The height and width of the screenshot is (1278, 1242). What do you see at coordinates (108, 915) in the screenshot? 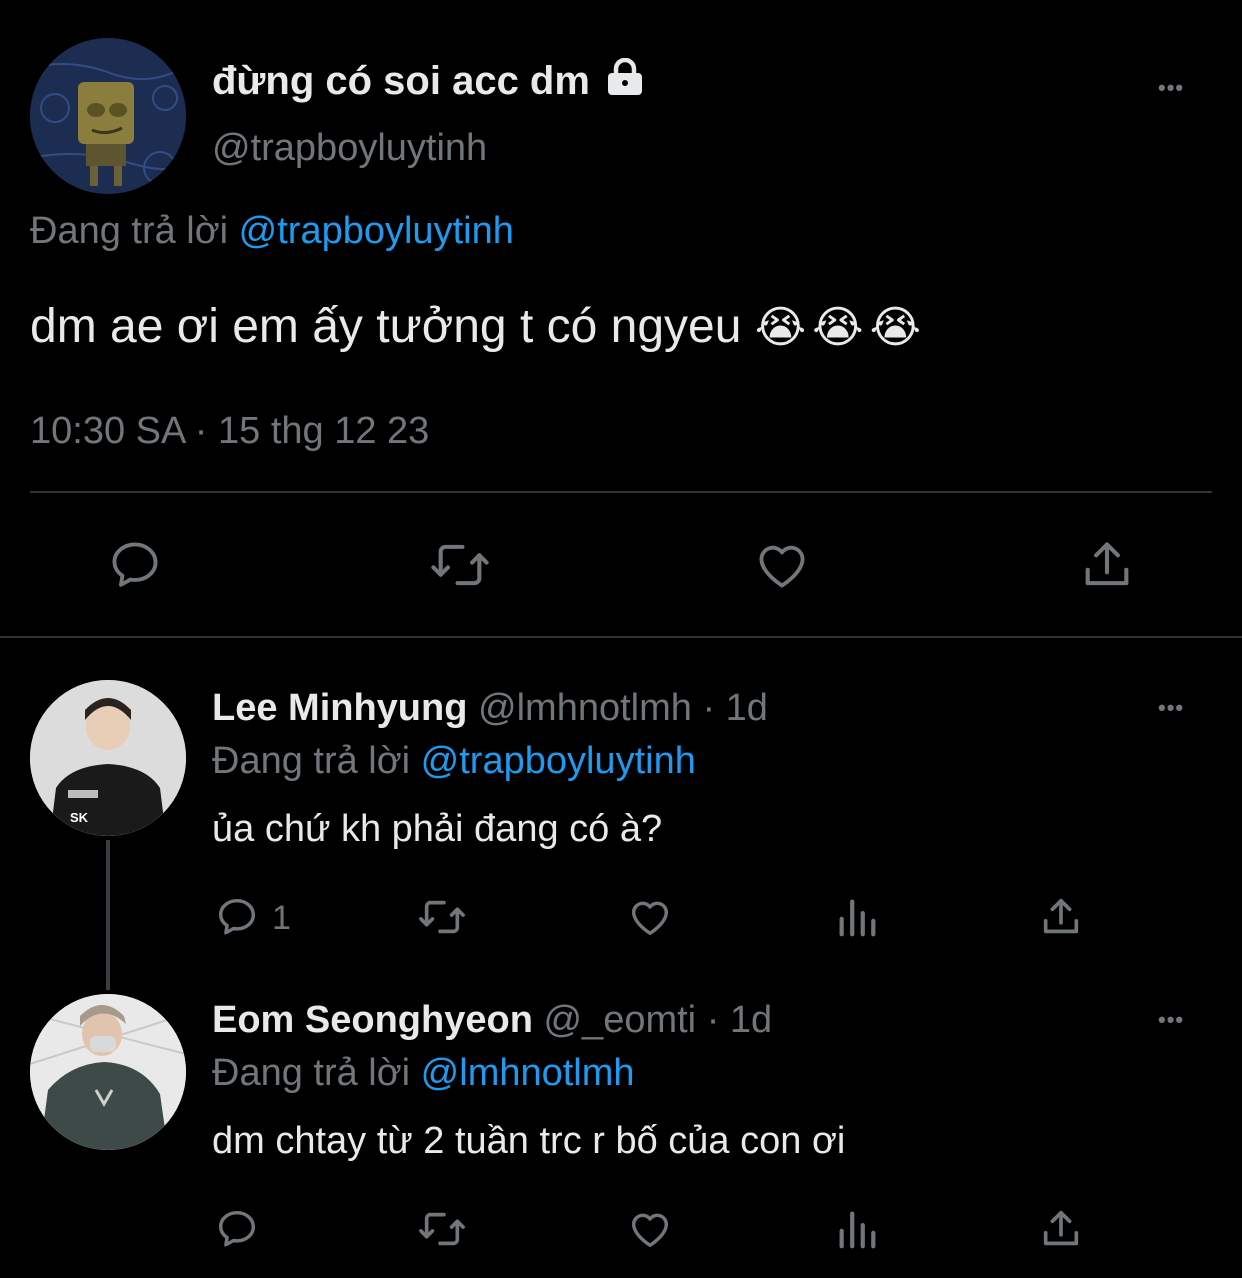
I see `thread-connector` at bounding box center [108, 915].